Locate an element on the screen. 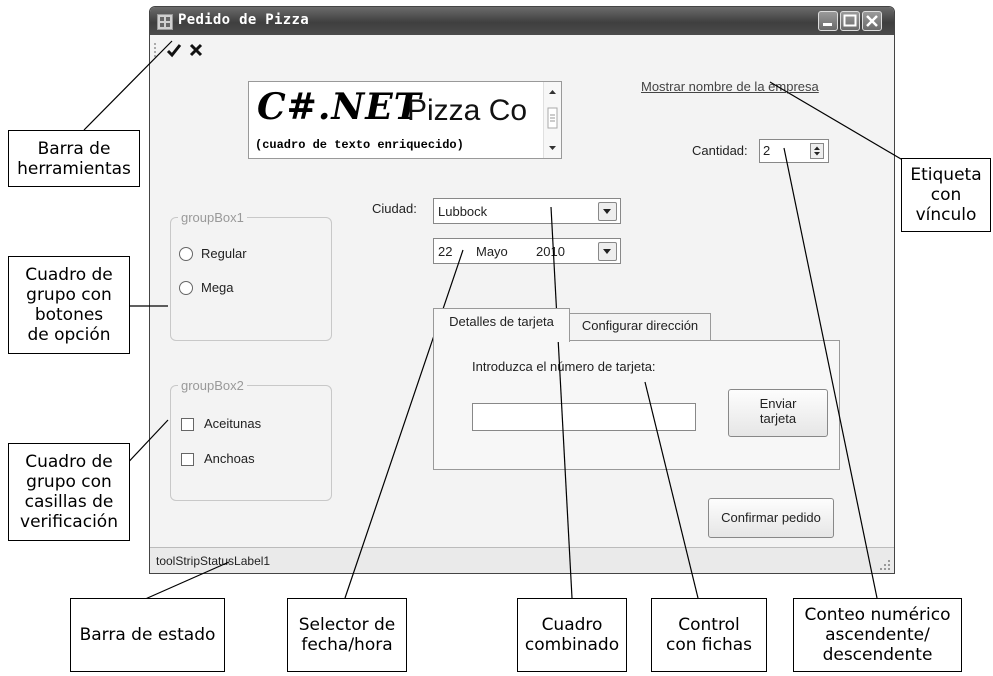 The height and width of the screenshot is (676, 993). callout-tab-control: Control con fichas is located at coordinates (709, 635).